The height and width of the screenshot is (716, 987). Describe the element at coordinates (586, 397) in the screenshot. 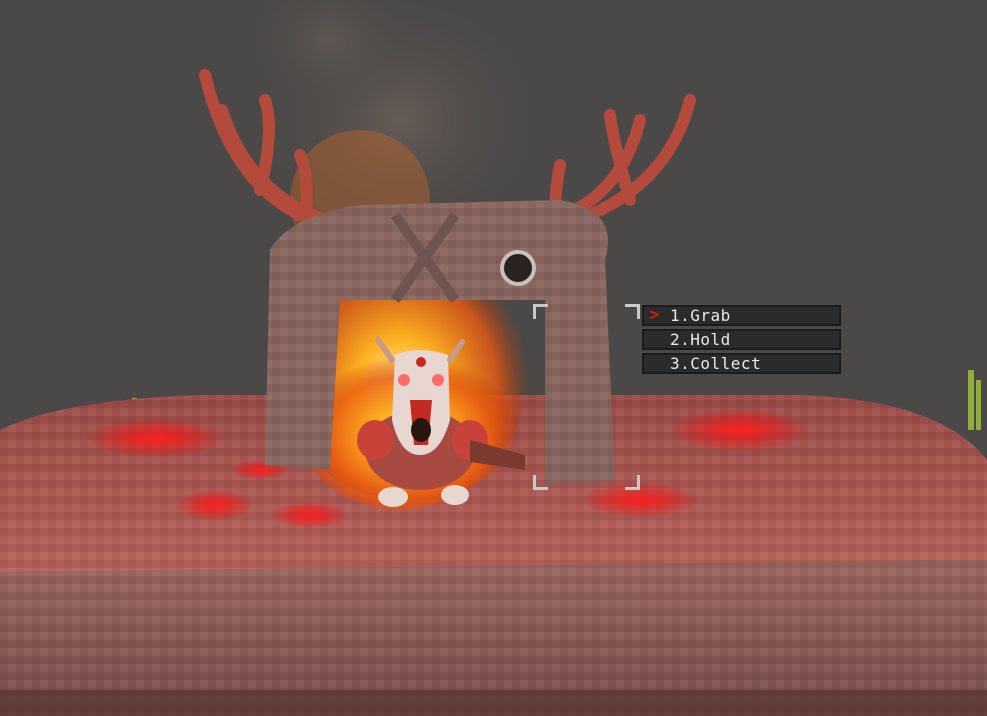

I see `target-bracket` at that location.